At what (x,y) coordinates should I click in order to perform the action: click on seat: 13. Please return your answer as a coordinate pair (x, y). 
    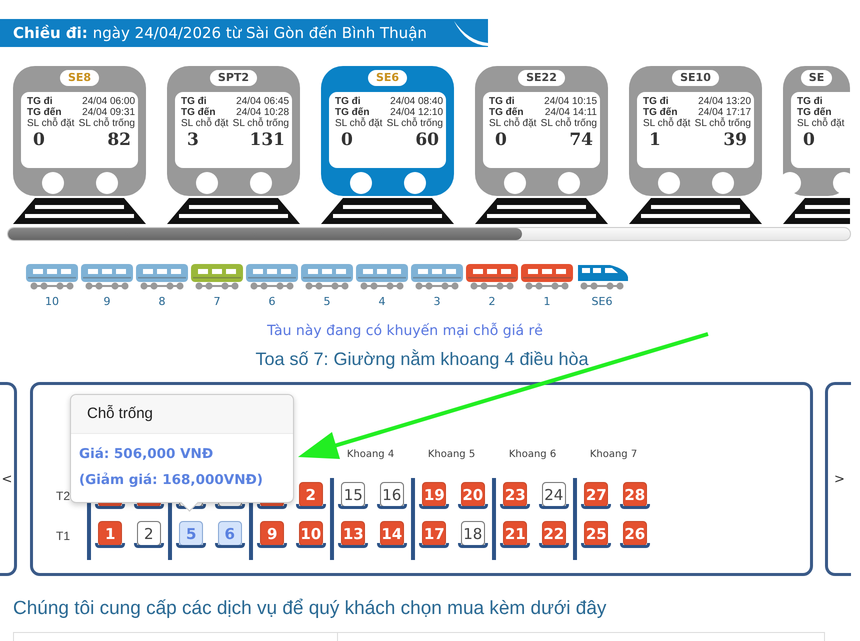
    Looking at the image, I should click on (353, 533).